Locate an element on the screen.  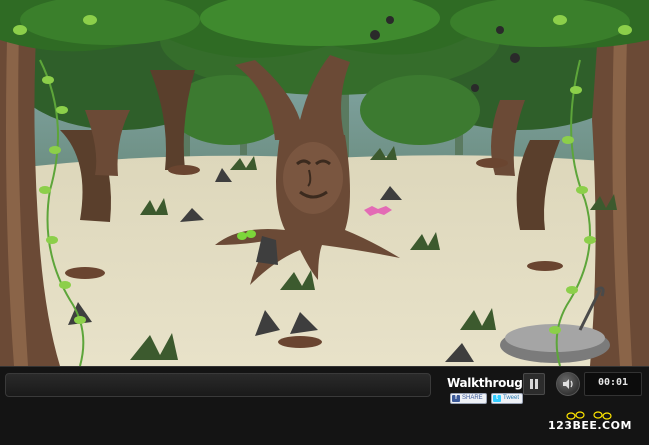
speaker-icon is located at coordinates (568, 384).